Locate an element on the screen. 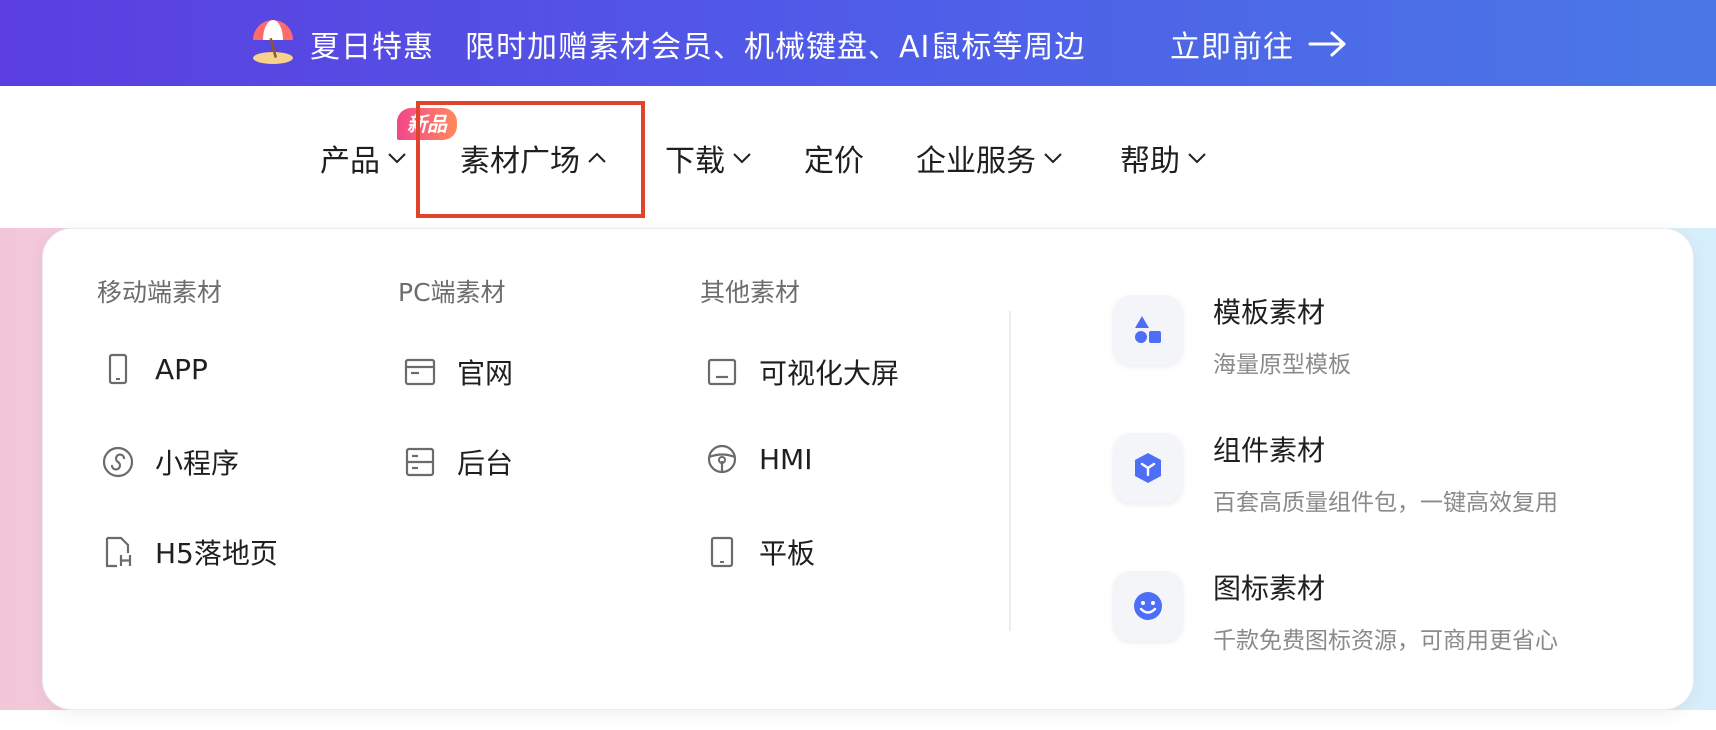 The width and height of the screenshot is (1716, 730). arrow-right-icon is located at coordinates (1327, 44).